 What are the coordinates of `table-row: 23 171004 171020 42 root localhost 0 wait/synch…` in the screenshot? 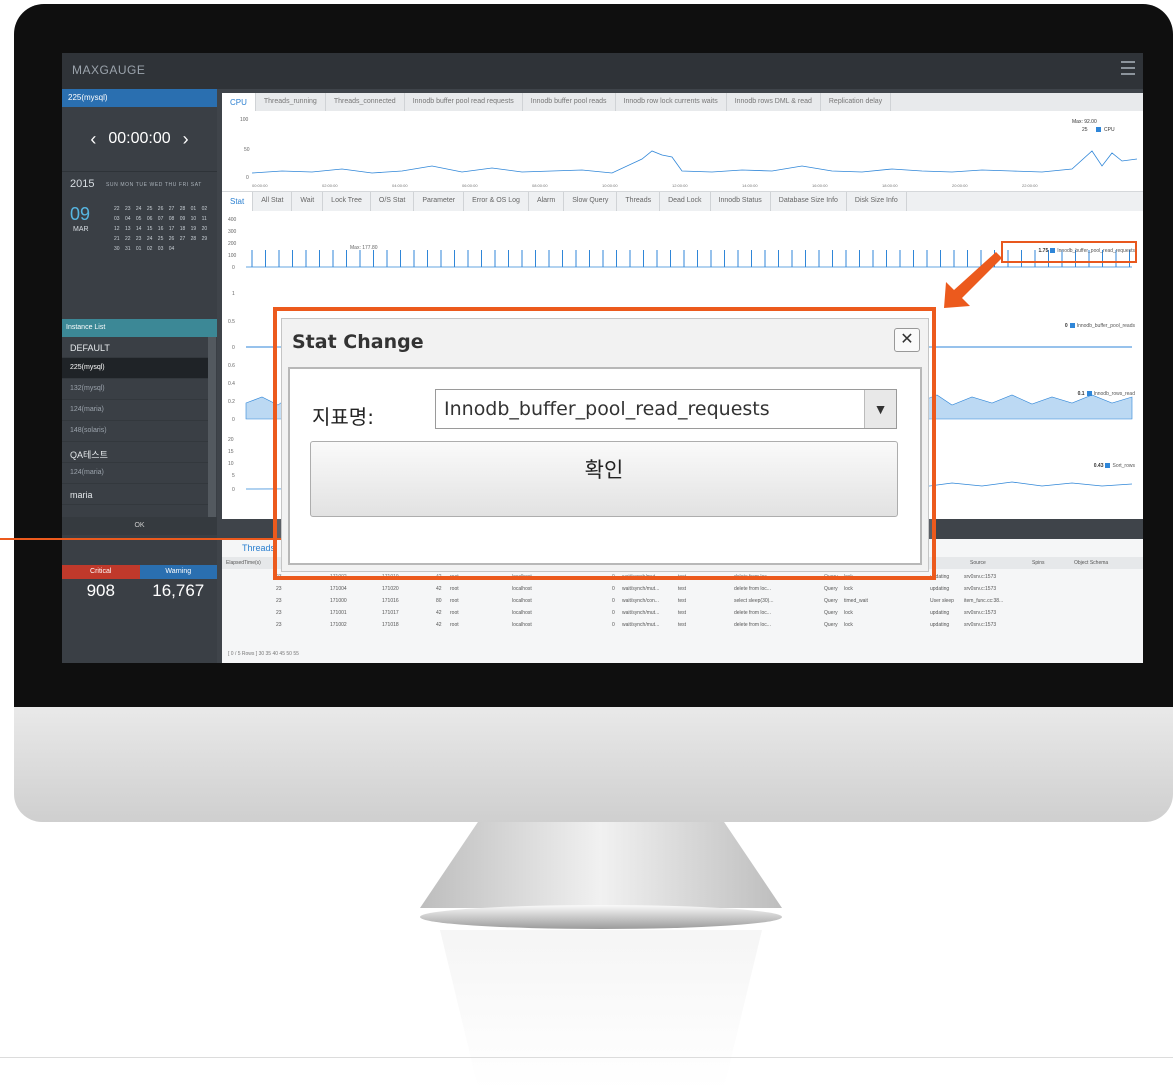 It's located at (682, 589).